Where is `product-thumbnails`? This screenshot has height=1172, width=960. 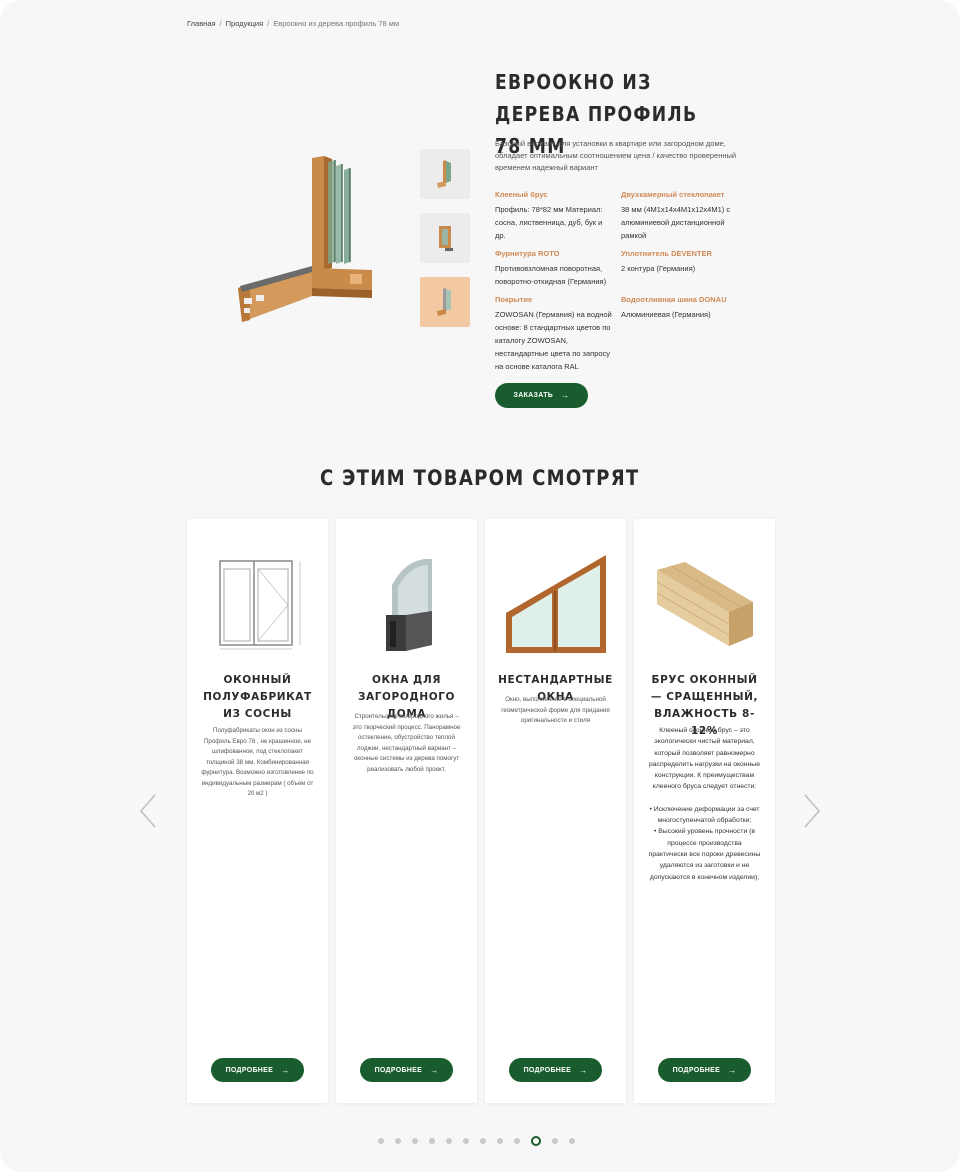
product-thumbnails is located at coordinates (445, 238).